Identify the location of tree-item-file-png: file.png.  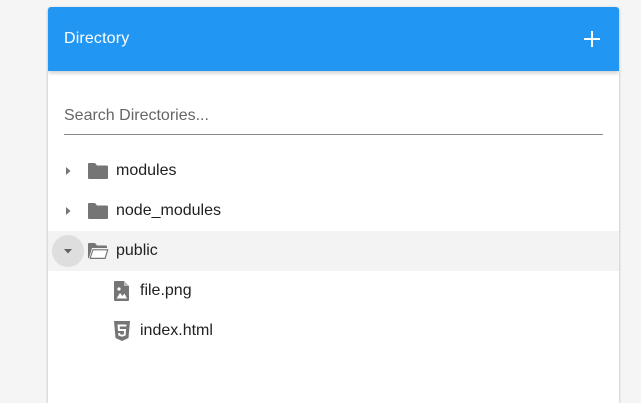
(333, 291).